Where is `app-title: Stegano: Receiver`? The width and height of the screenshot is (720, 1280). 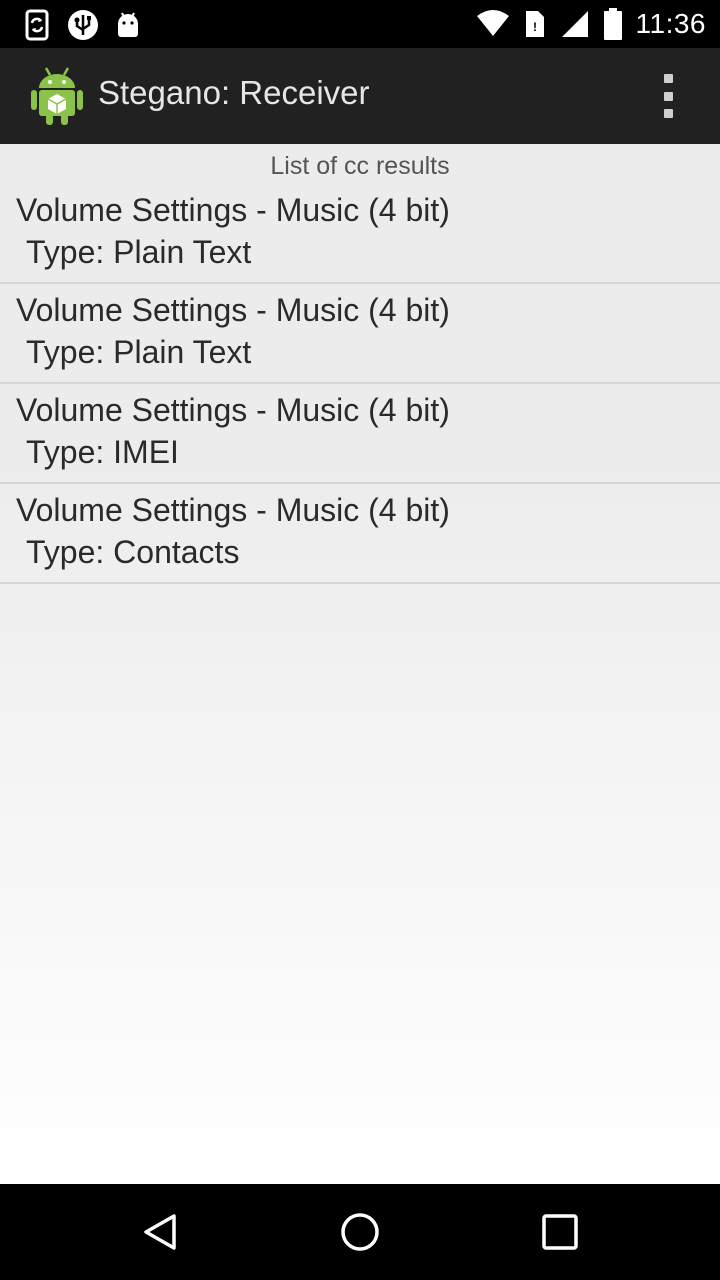
app-title: Stegano: Receiver is located at coordinates (234, 92).